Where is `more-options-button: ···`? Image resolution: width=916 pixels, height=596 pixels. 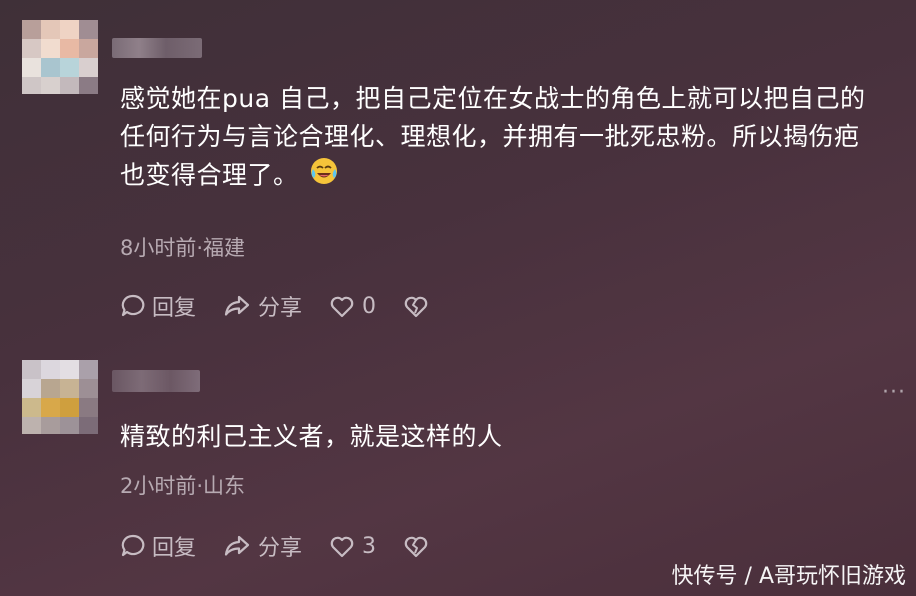 more-options-button: ··· is located at coordinates (894, 392).